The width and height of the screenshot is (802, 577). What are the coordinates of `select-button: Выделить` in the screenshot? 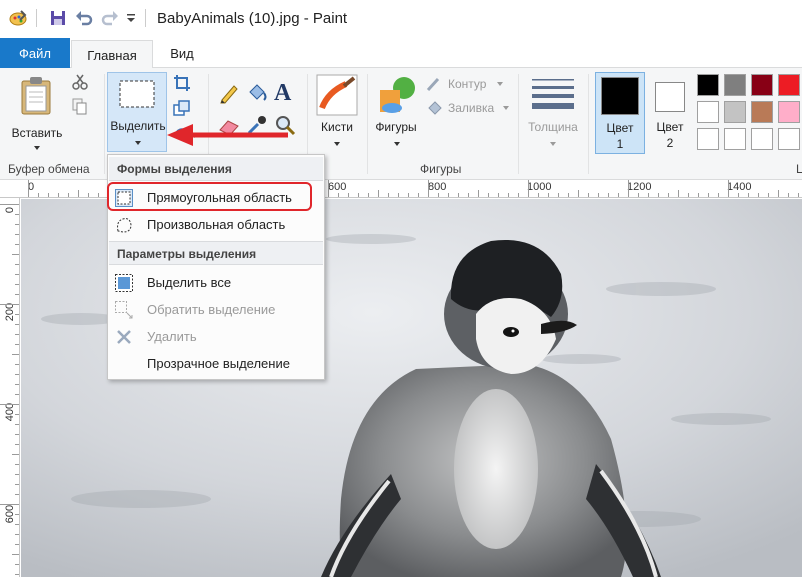 It's located at (137, 112).